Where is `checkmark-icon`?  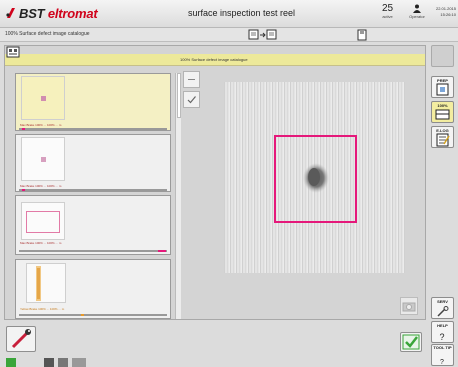 checkmark-icon is located at coordinates (191, 100).